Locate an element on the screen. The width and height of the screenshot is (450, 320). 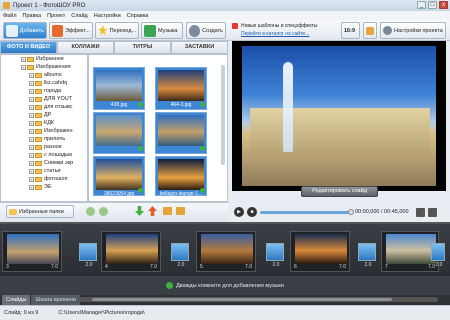
tab-timeline: Шкала времени is located at coordinates (55, 300).